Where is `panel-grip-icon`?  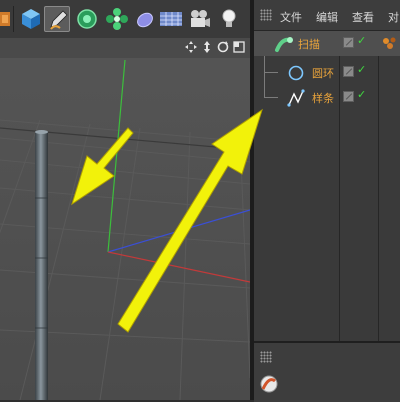 panel-grip-icon is located at coordinates (266, 15).